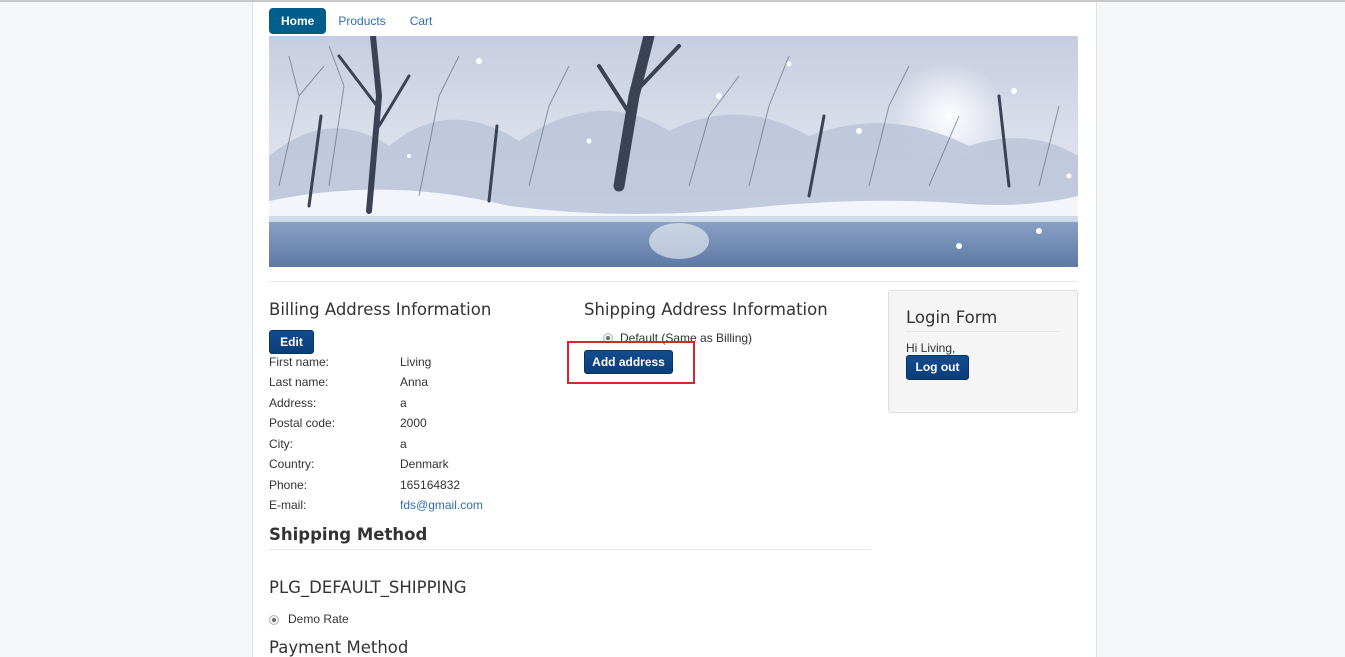 The height and width of the screenshot is (657, 1345). I want to click on field-value: Denmark, so click(424, 464).